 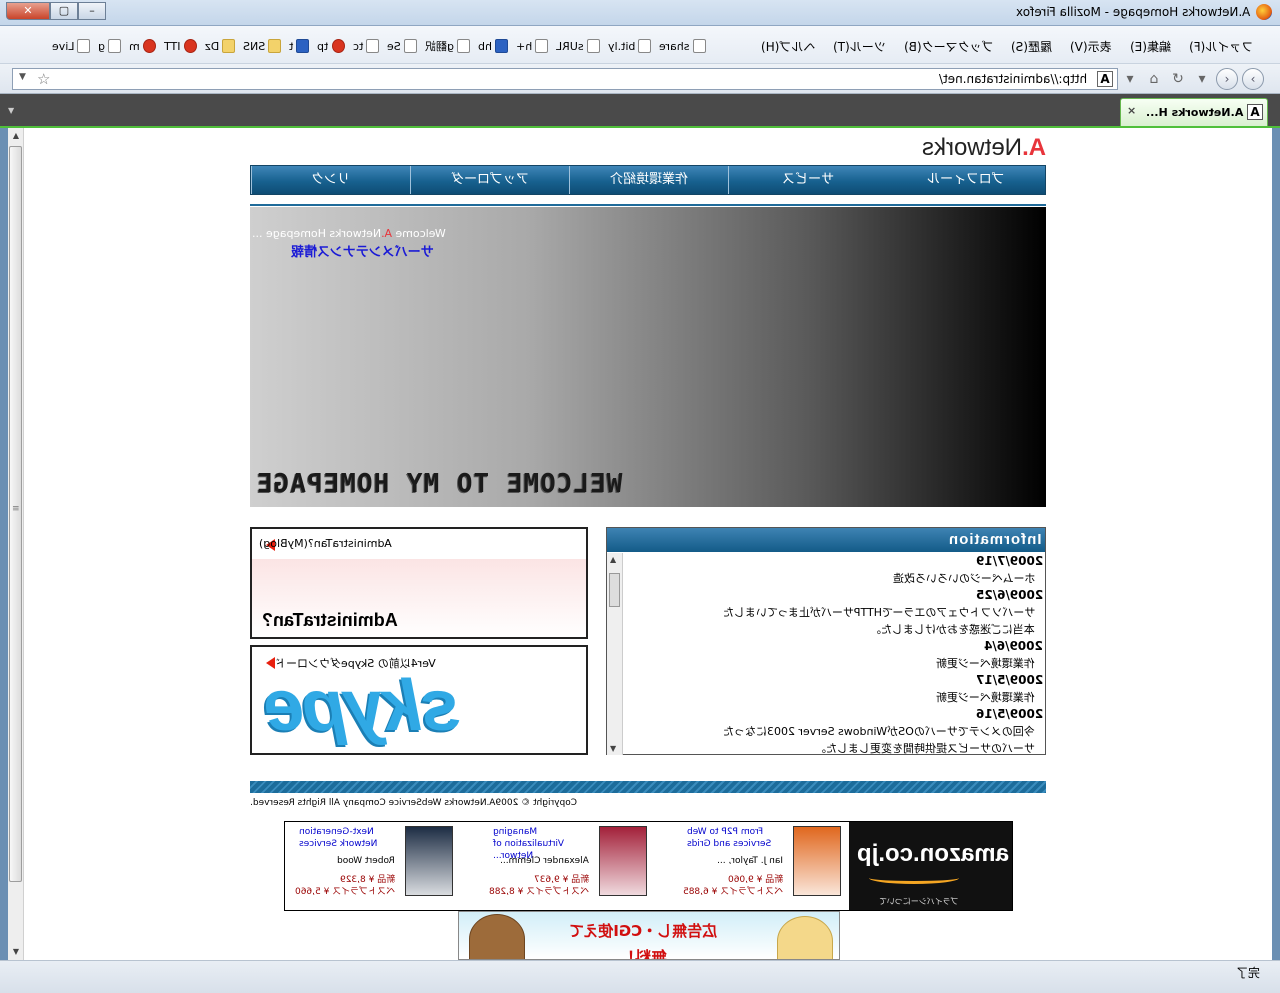 What do you see at coordinates (735, 838) in the screenshot?
I see `product-title: From P2P to Web Services and Grids` at bounding box center [735, 838].